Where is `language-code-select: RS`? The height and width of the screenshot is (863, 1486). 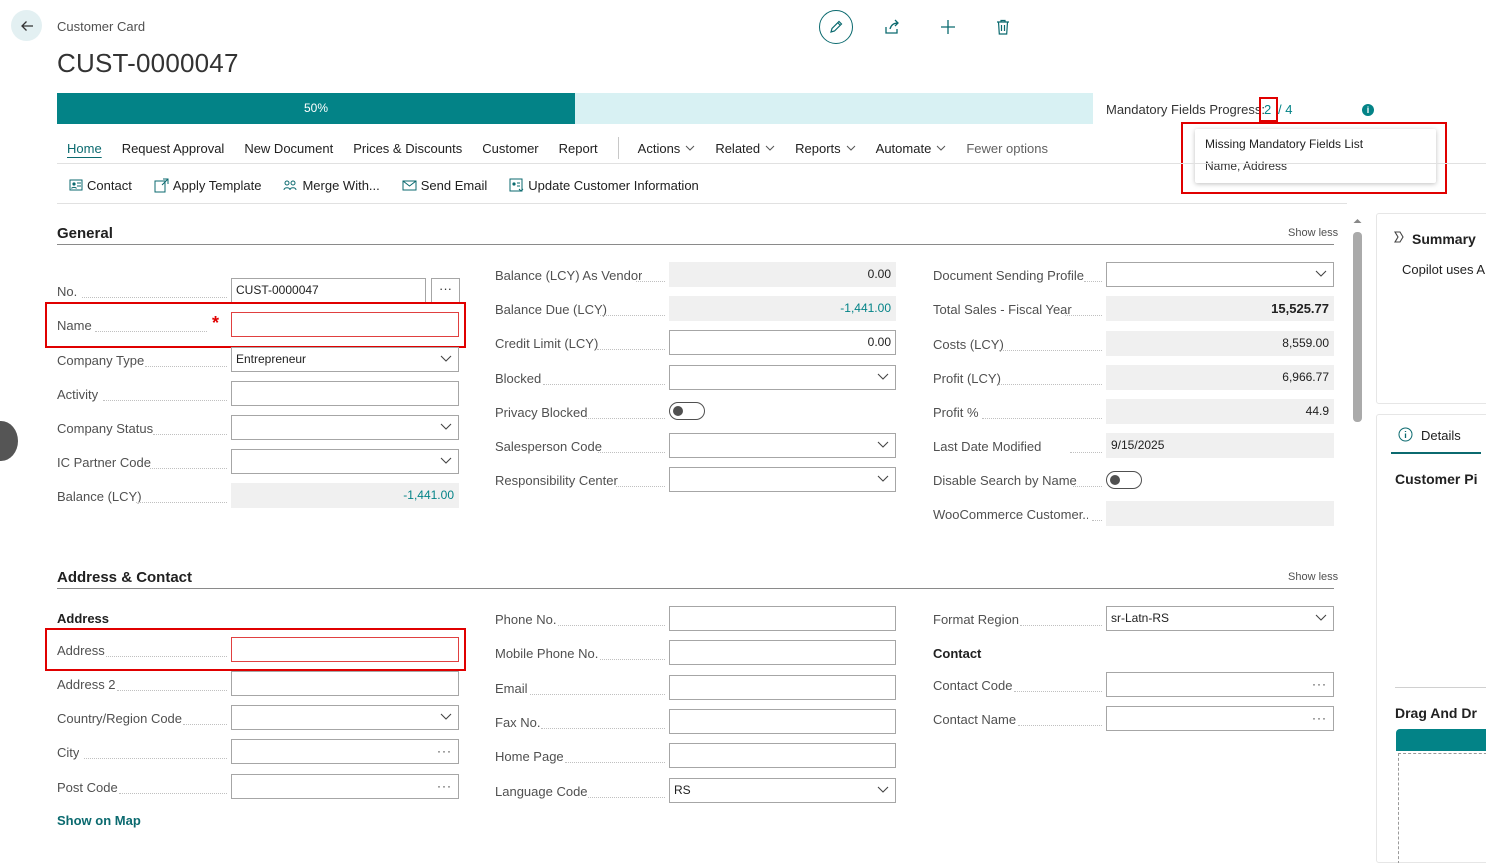 language-code-select: RS is located at coordinates (782, 790).